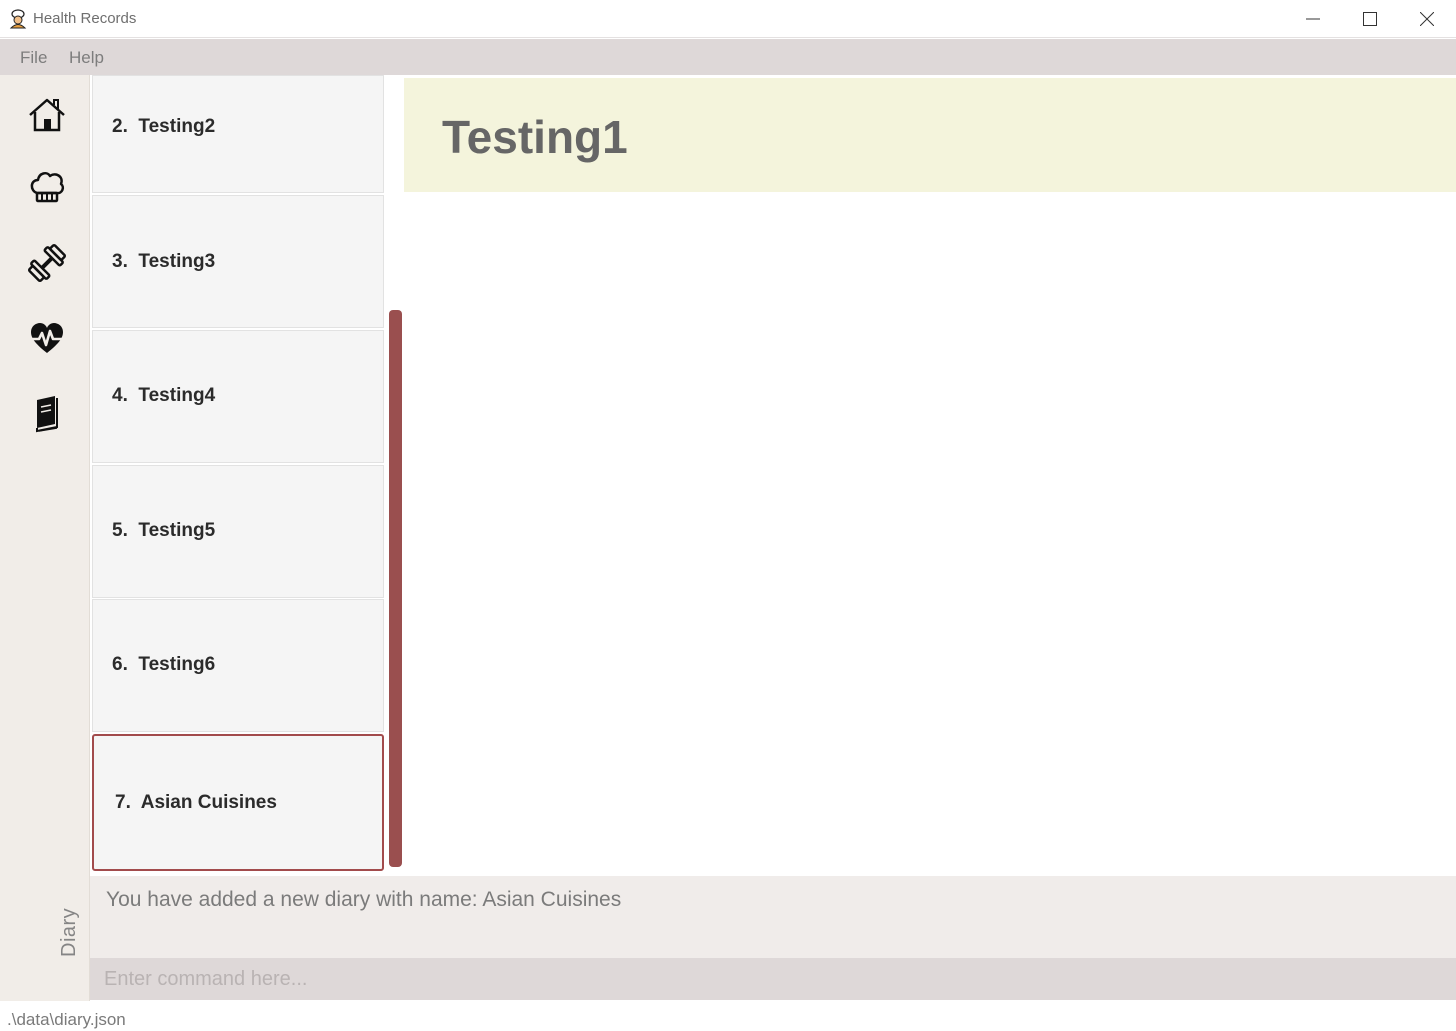 This screenshot has width=1456, height=1031. I want to click on list-item-name: Asian Cuisines, so click(208, 802).